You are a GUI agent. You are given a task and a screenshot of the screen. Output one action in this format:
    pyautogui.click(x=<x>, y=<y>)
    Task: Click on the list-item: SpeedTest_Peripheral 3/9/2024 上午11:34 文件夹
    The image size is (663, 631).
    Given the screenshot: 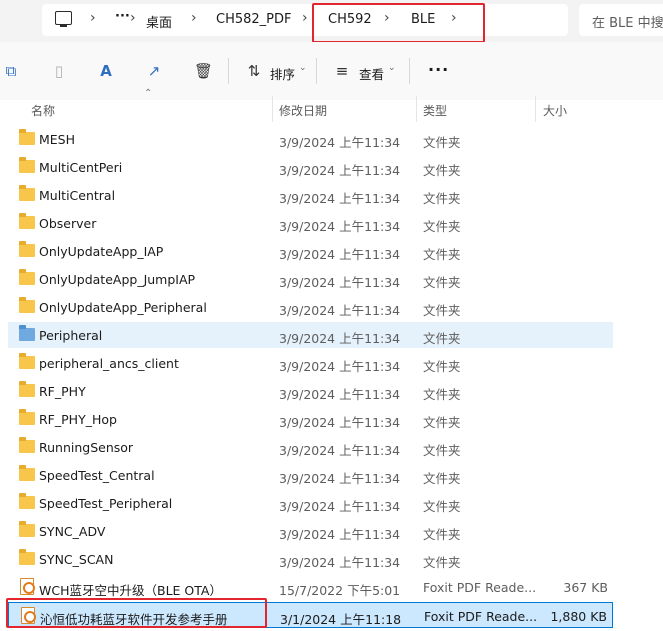 What is the action you would take?
    pyautogui.click(x=310, y=503)
    